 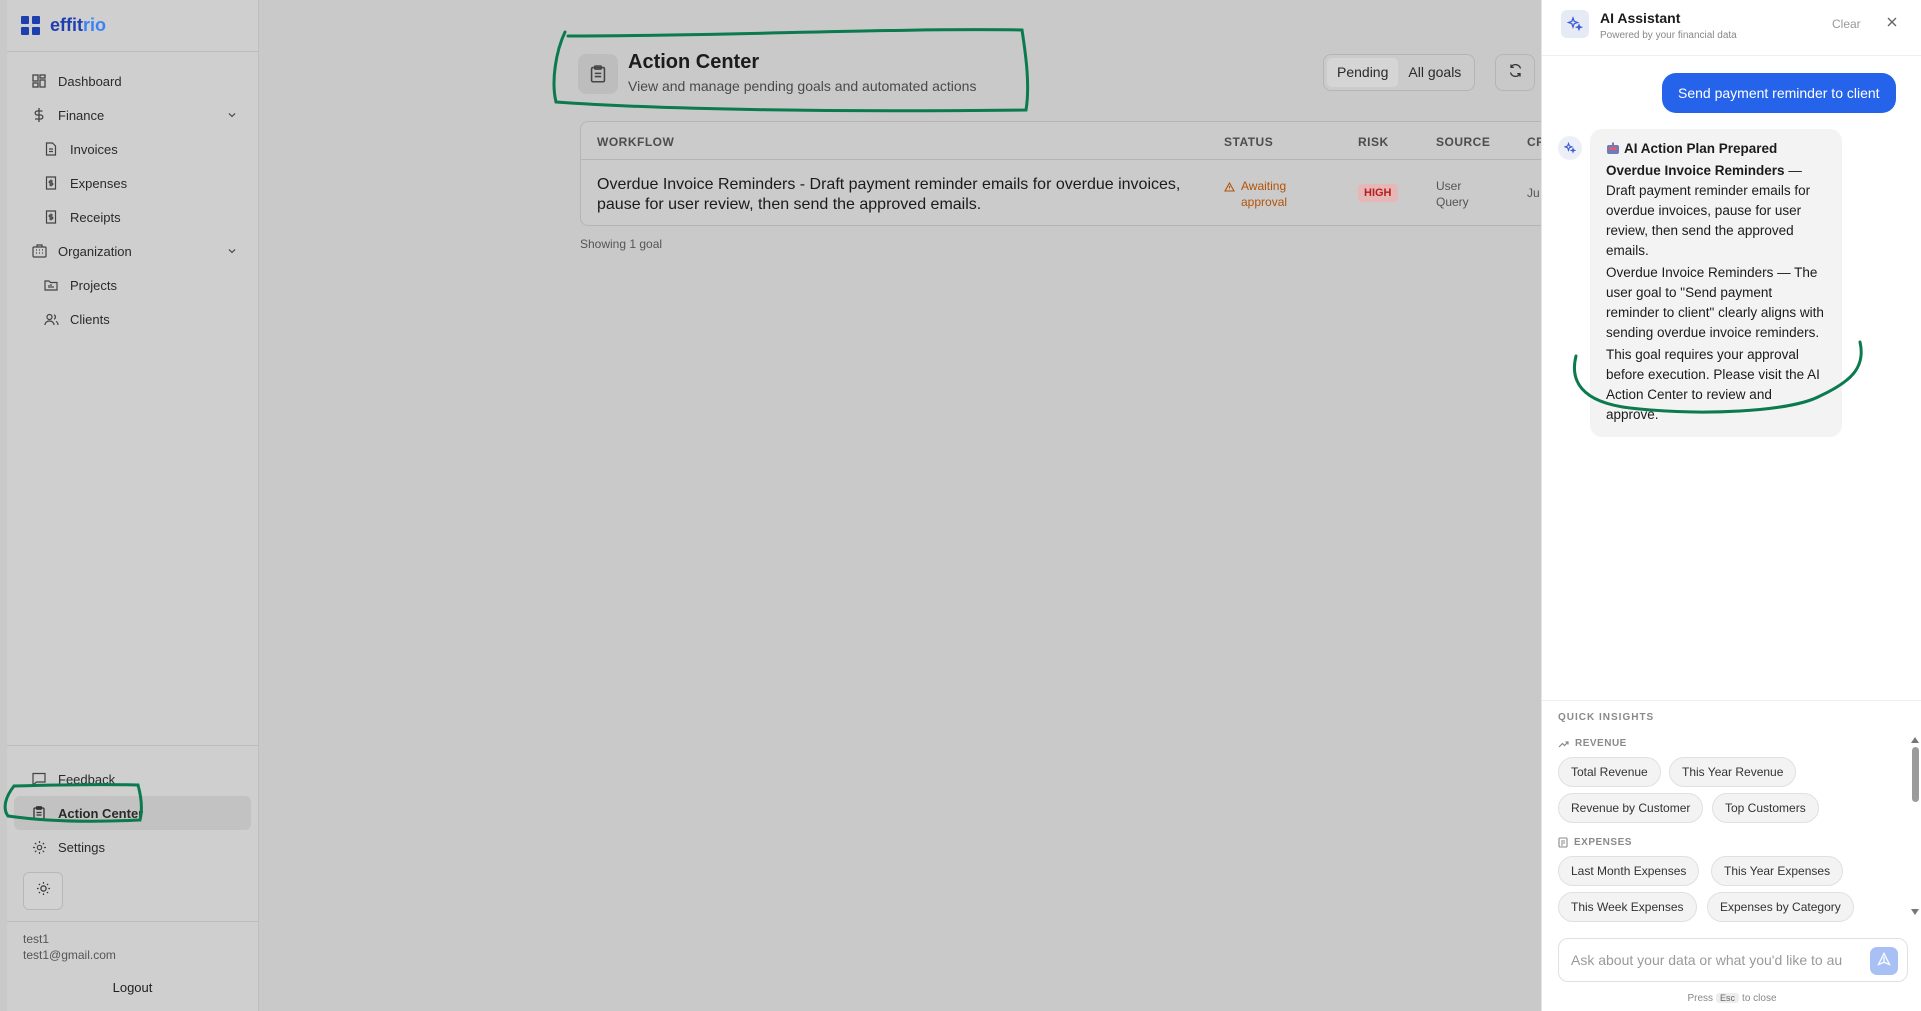 I want to click on assistant-subtitle: Powered by your financial data, so click(x=1668, y=35).